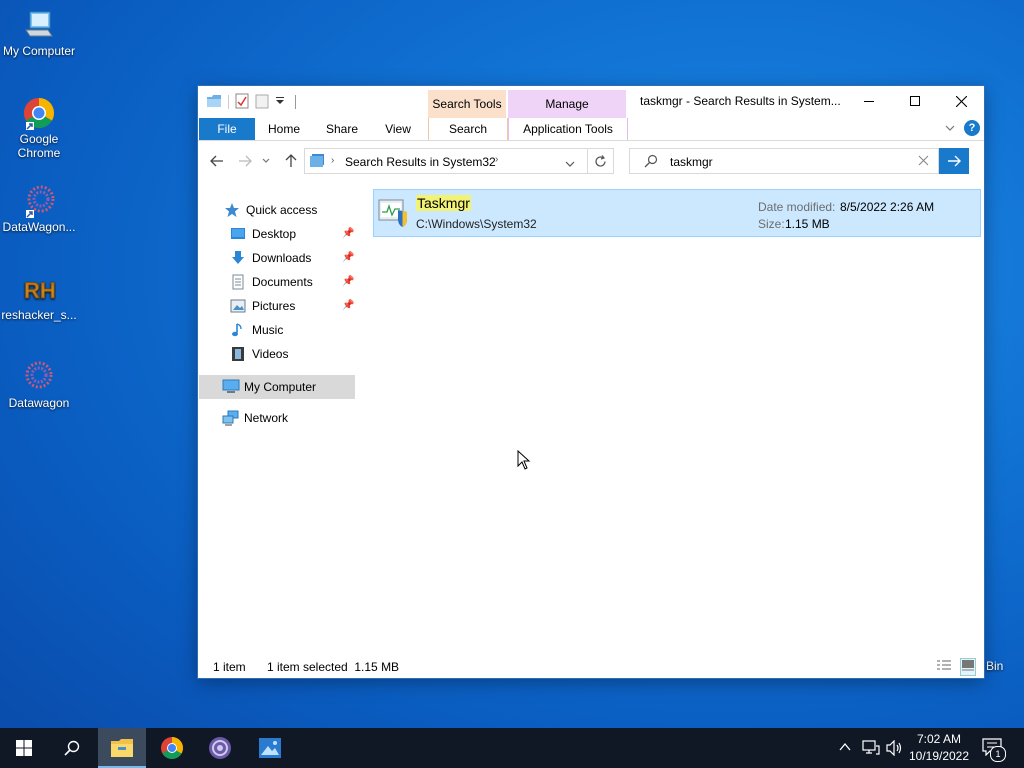 The height and width of the screenshot is (768, 1024). What do you see at coordinates (568, 129) in the screenshot?
I see `tab-application-tools: Application Tools` at bounding box center [568, 129].